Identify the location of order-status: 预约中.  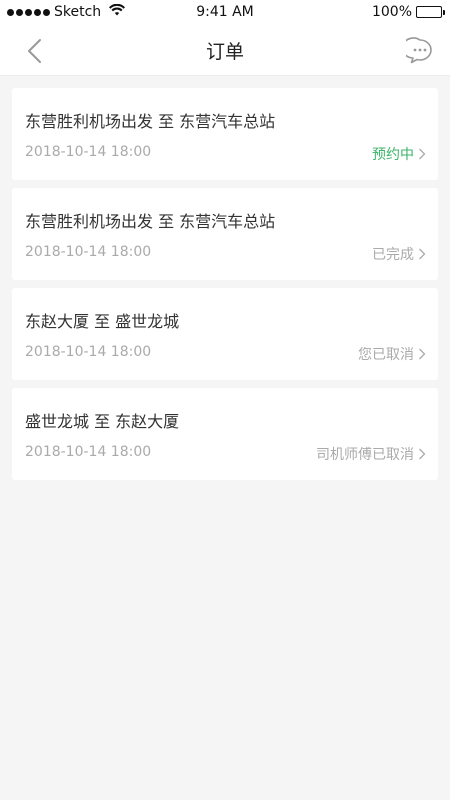
(399, 154).